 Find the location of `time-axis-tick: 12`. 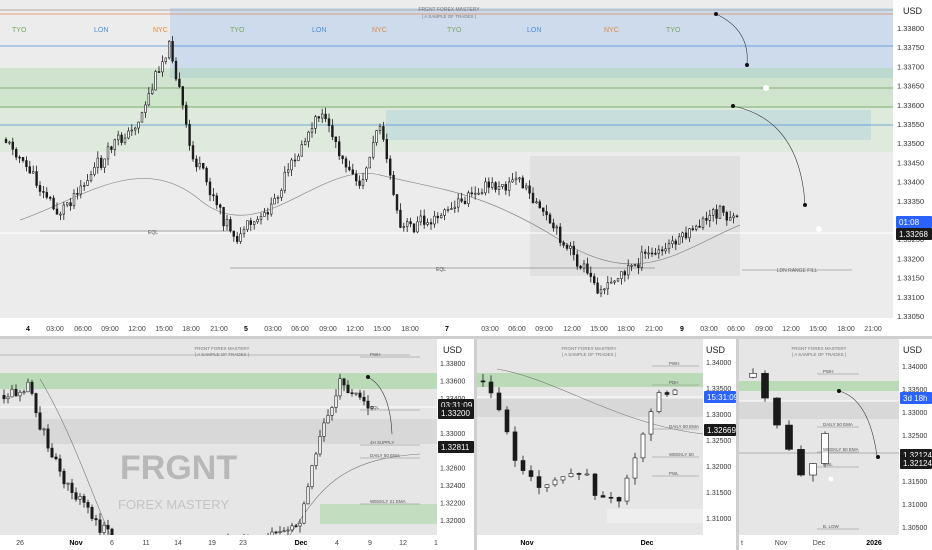

time-axis-tick: 12 is located at coordinates (403, 543).